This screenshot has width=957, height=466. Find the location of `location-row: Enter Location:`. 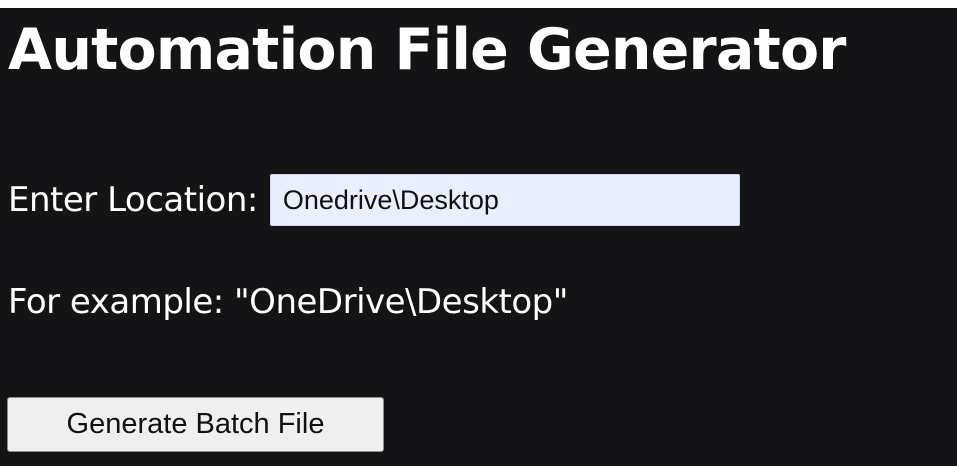

location-row: Enter Location: is located at coordinates (374, 200).